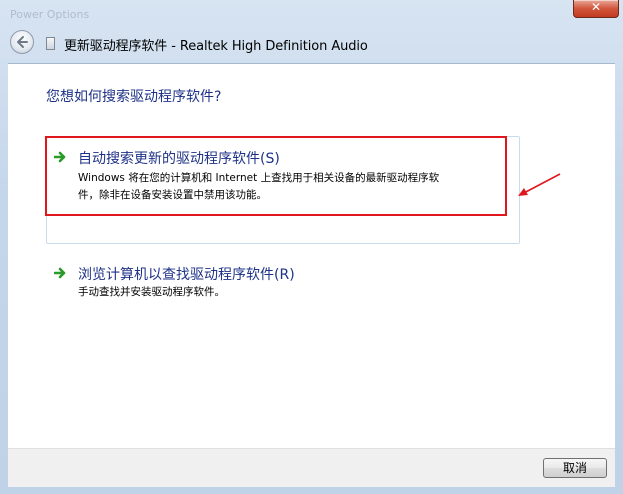 Image resolution: width=623 pixels, height=494 pixels. I want to click on back-button, so click(22, 42).